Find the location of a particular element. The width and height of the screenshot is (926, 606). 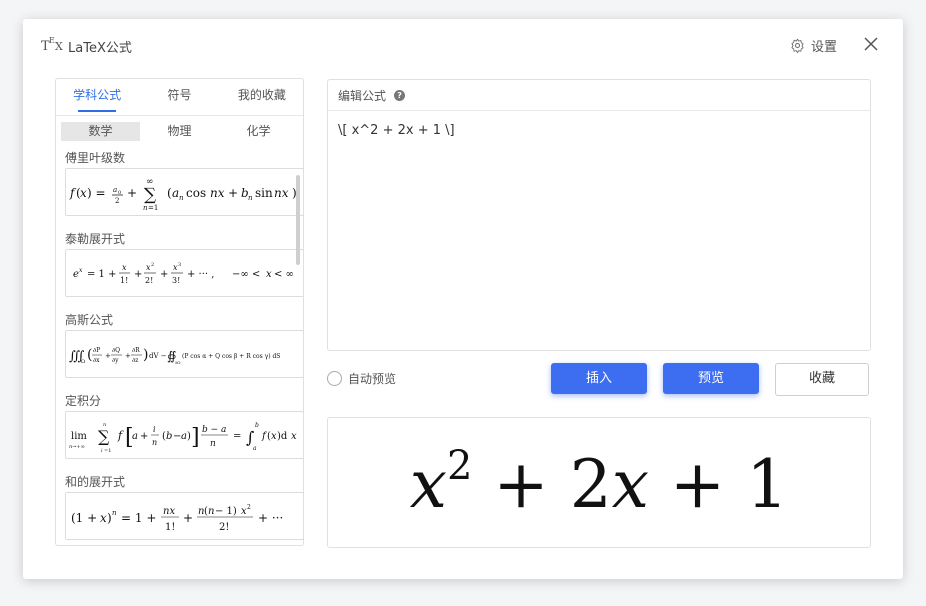

svg-text: 2! is located at coordinates (149, 280).